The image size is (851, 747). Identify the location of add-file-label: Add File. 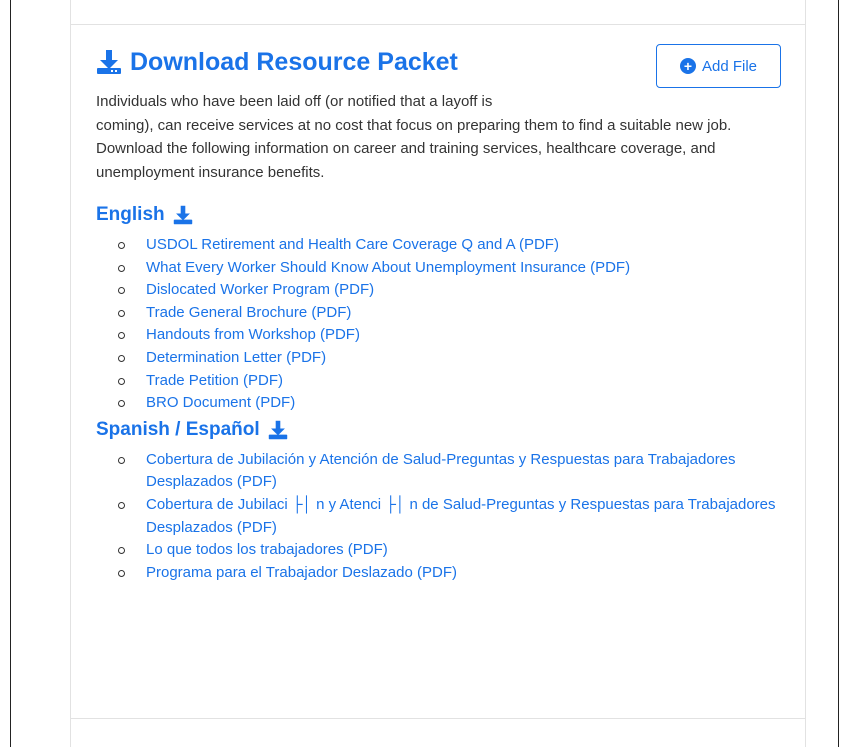
(729, 66).